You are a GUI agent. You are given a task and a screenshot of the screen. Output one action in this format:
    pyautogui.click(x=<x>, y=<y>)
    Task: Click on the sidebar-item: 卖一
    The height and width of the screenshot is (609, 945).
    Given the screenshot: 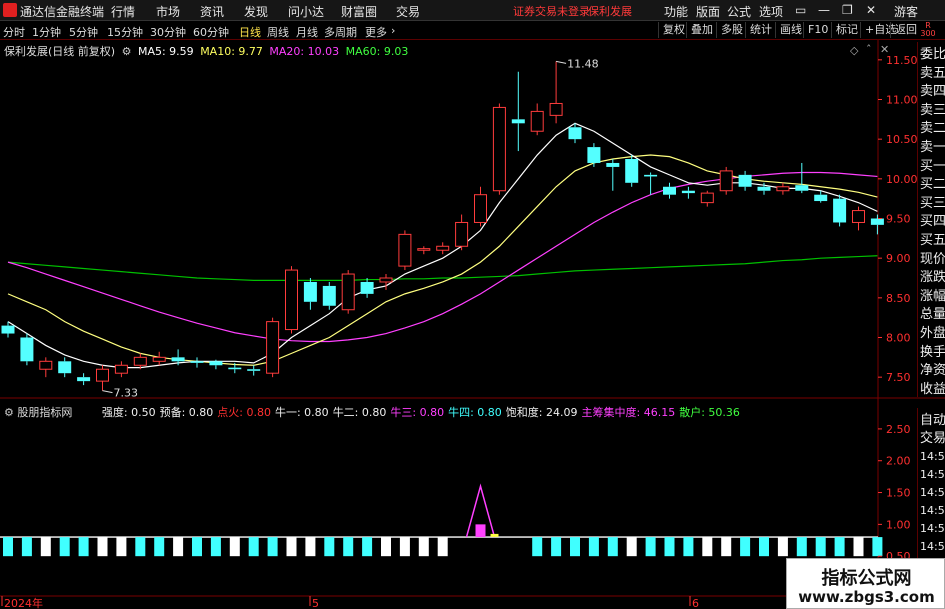 What is the action you would take?
    pyautogui.click(x=932, y=148)
    